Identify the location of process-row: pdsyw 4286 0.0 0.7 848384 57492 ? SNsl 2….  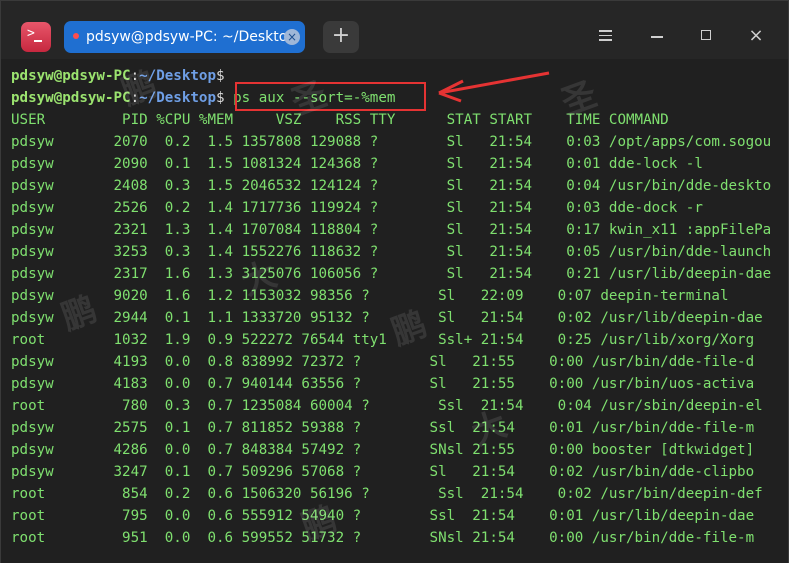
(383, 450).